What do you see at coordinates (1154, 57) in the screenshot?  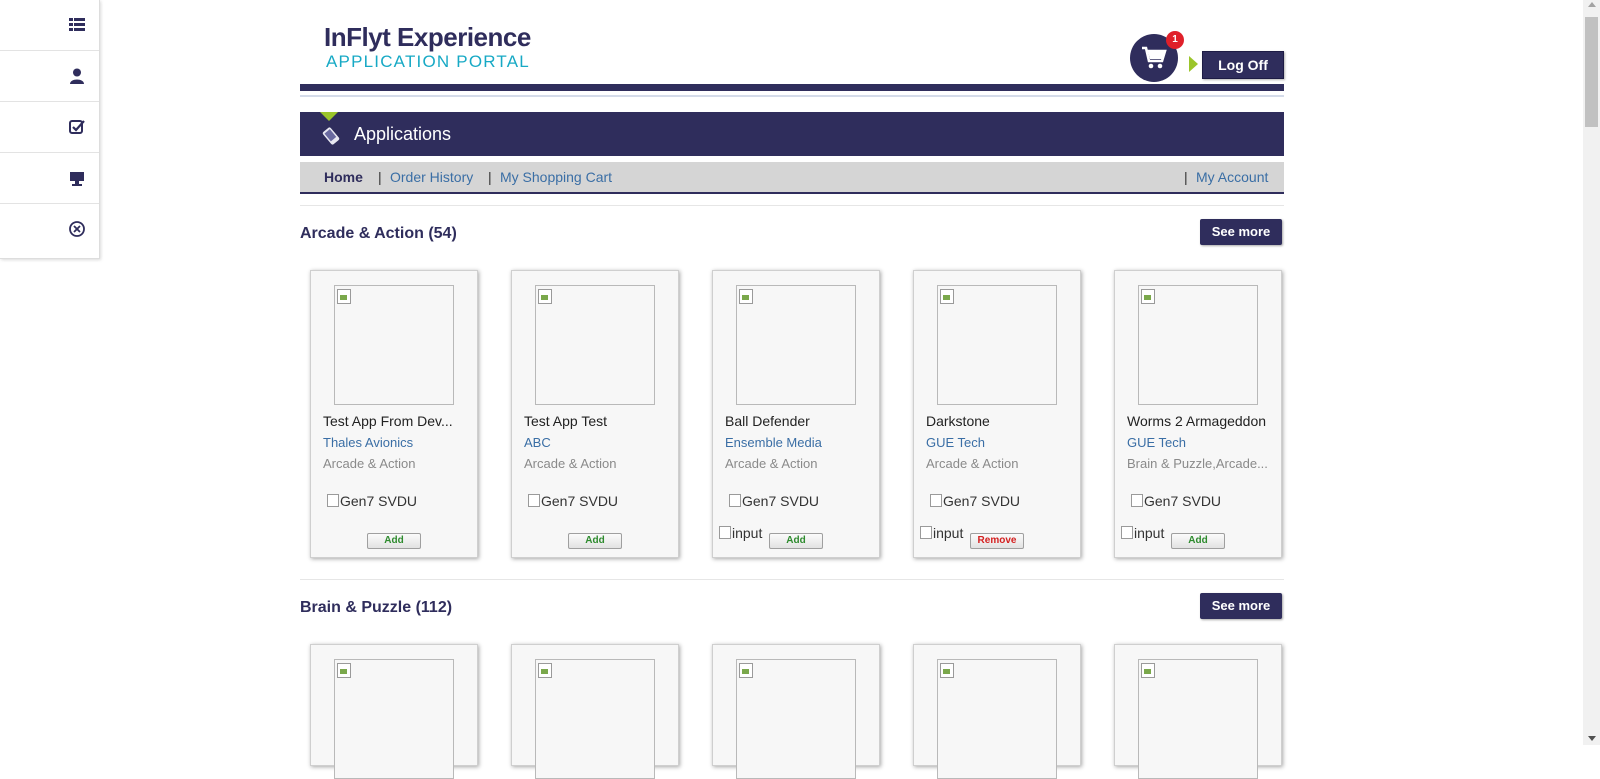 I see `cart-icon` at bounding box center [1154, 57].